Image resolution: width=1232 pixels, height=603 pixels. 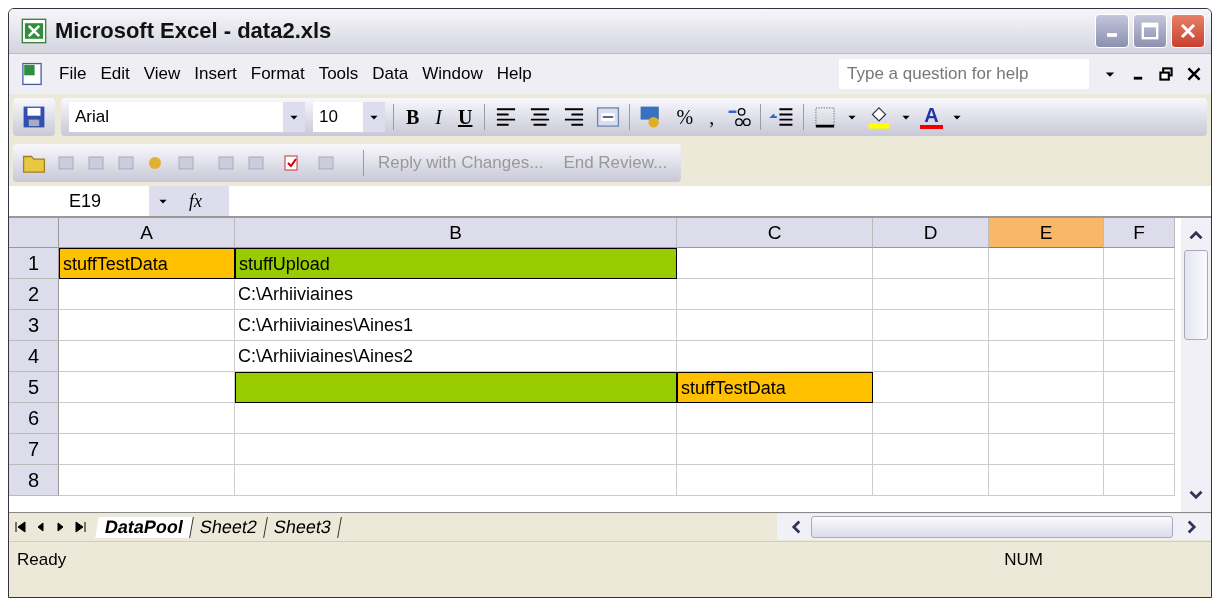 What do you see at coordinates (456, 294) in the screenshot?
I see `table-cell: C:\Arhiiviaines` at bounding box center [456, 294].